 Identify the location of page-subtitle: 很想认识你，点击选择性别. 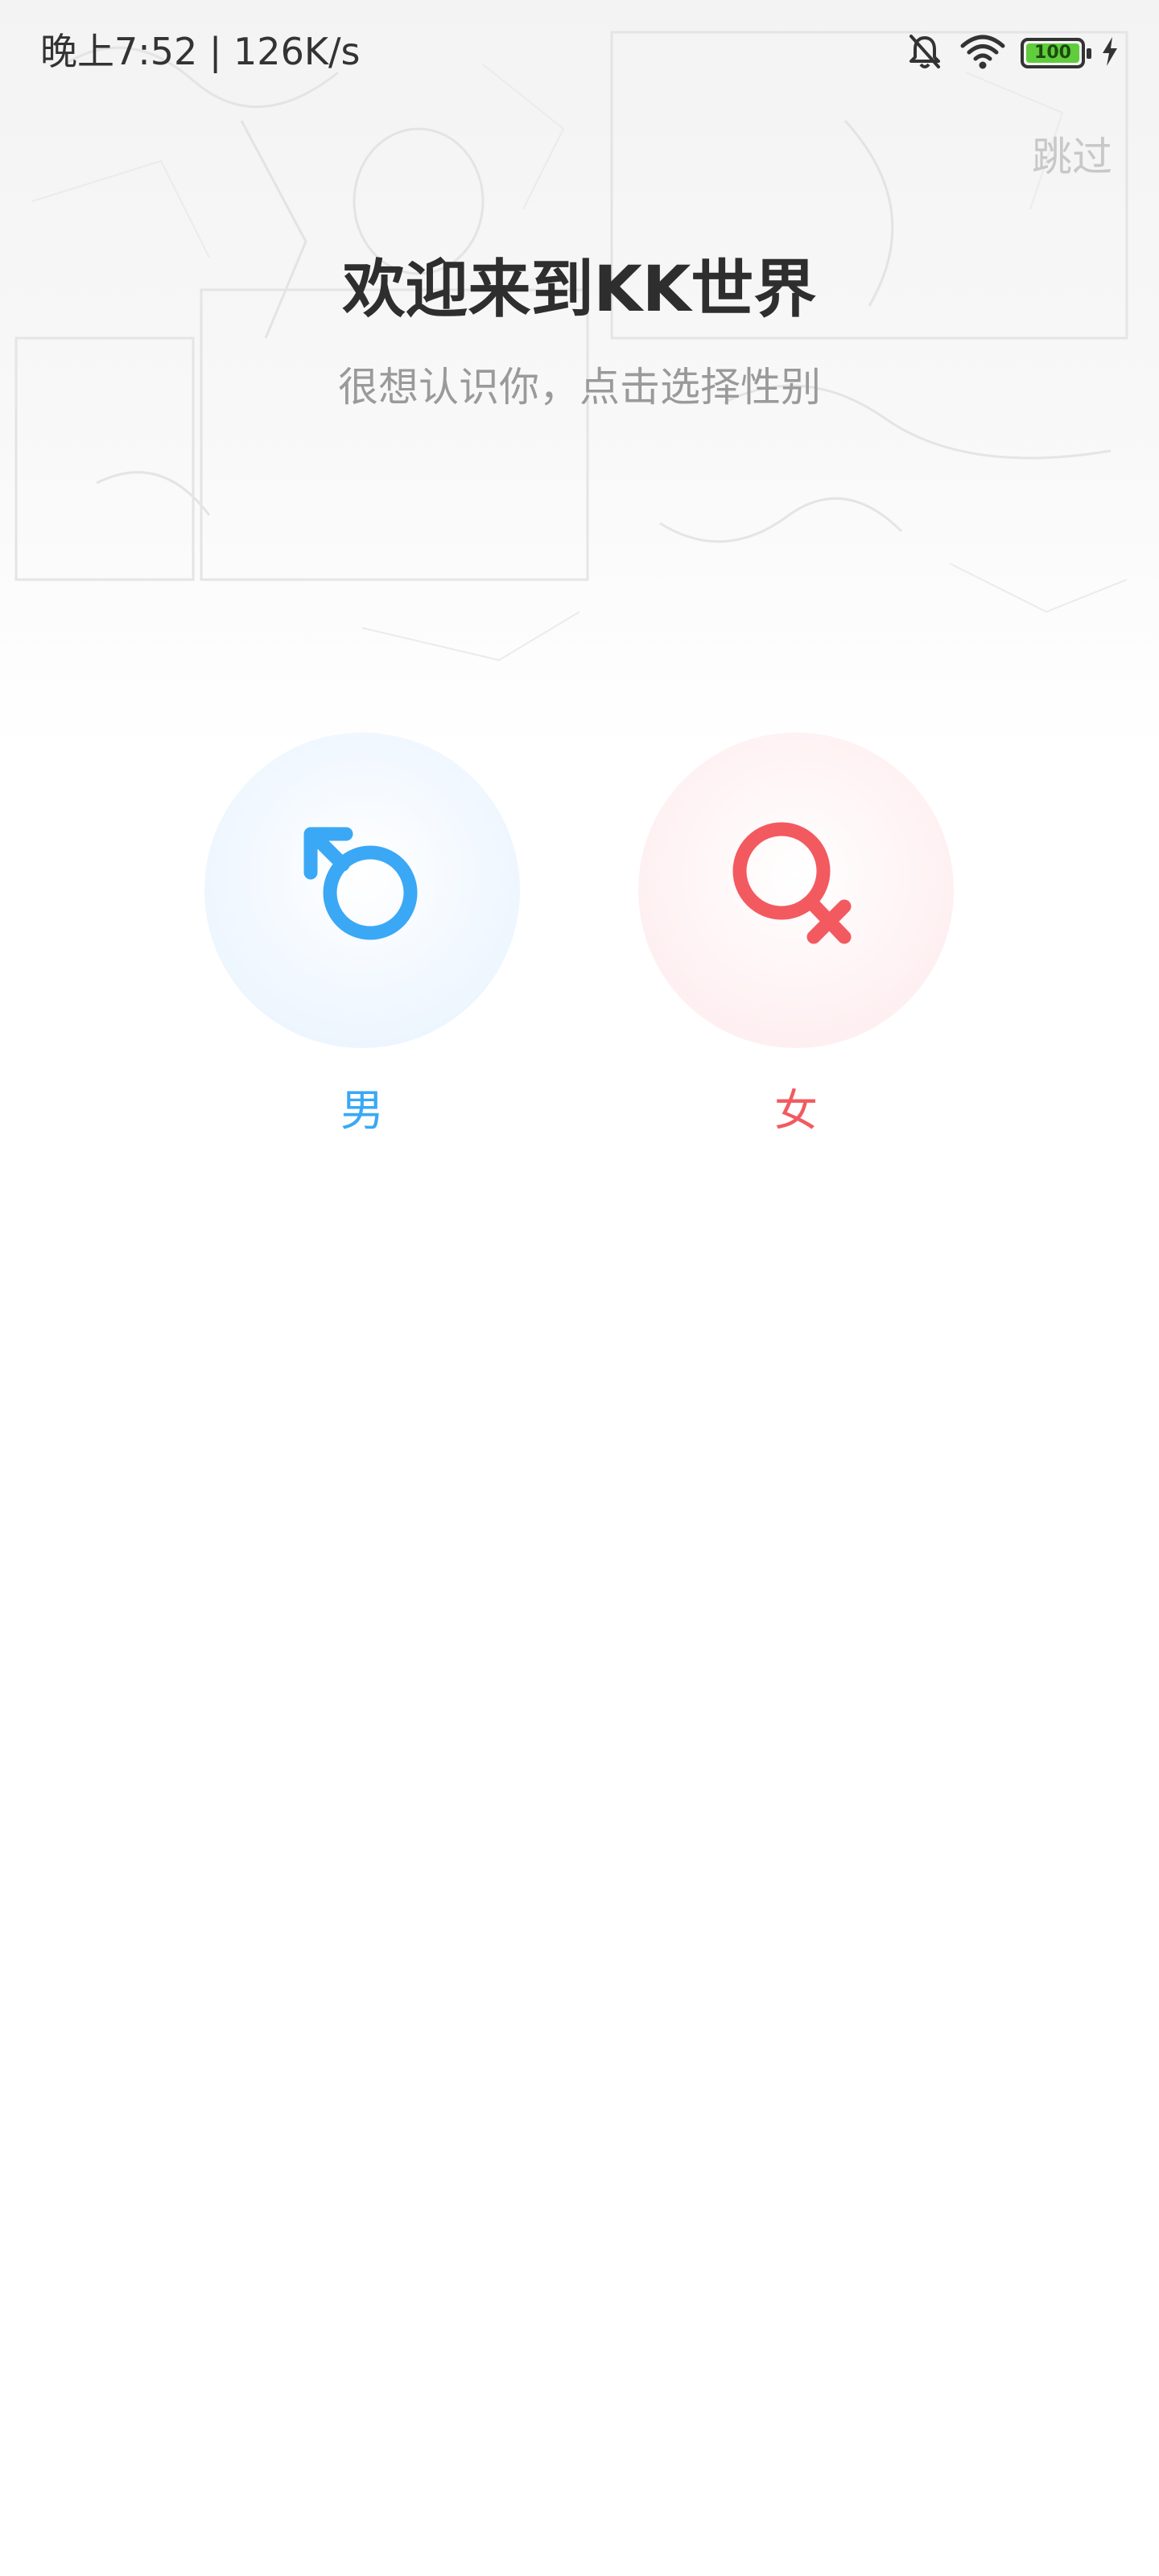
(579, 387).